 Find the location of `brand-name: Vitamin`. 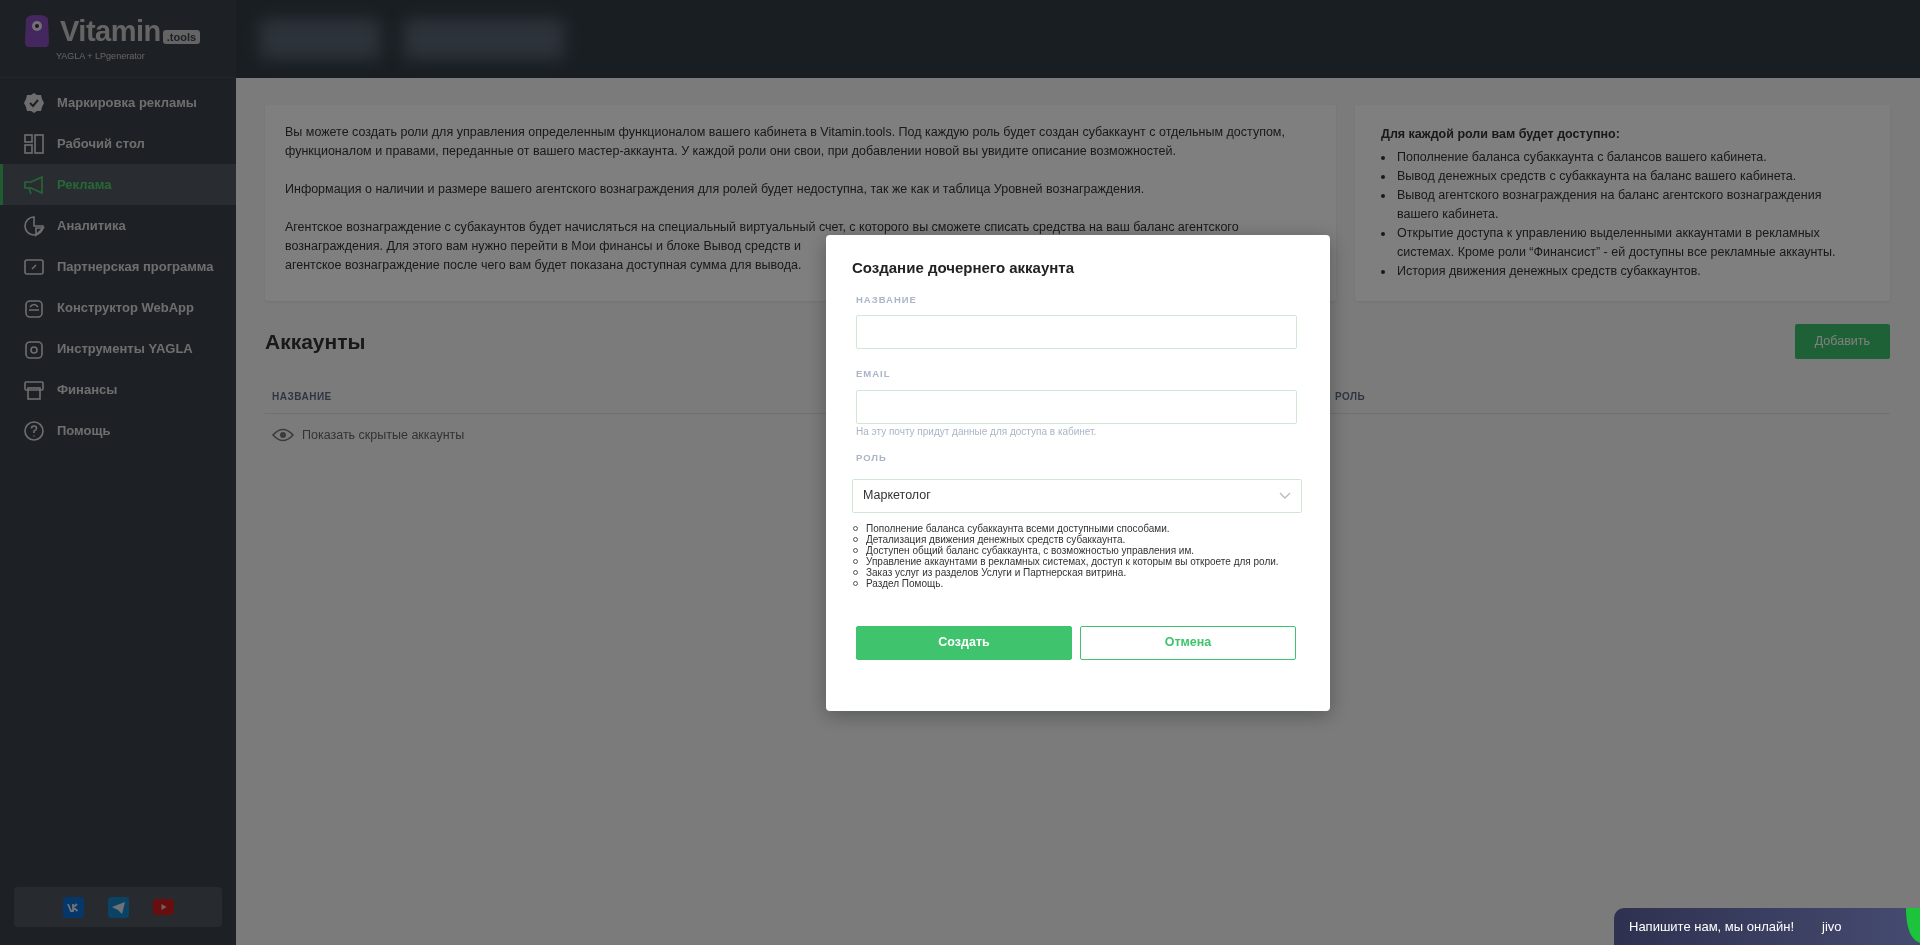

brand-name: Vitamin is located at coordinates (110, 30).